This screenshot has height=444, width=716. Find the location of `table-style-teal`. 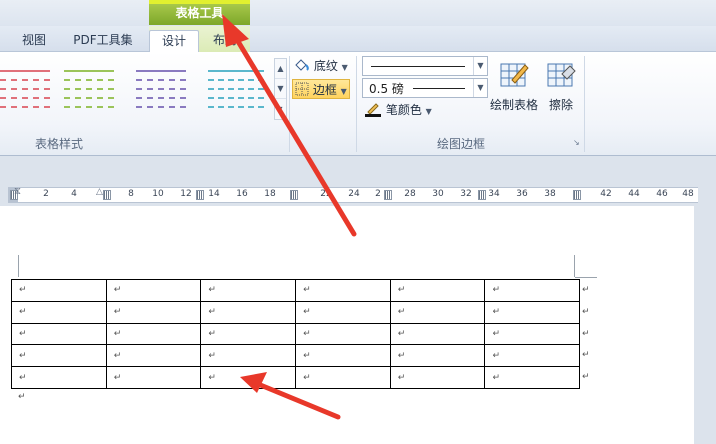

table-style-teal is located at coordinates (236, 86).